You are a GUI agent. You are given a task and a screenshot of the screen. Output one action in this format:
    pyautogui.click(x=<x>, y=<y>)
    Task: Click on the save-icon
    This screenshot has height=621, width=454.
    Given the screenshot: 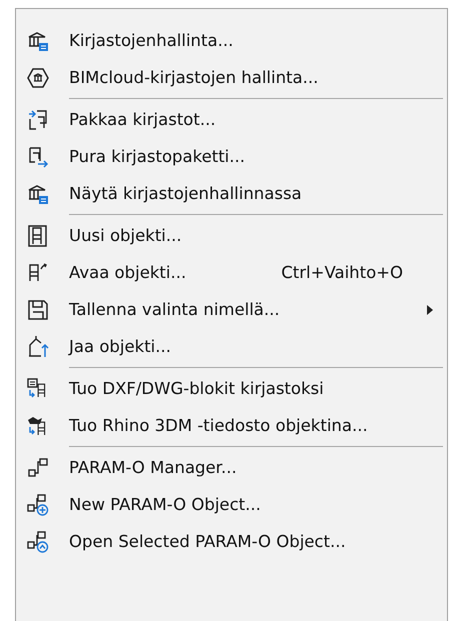 What is the action you would take?
    pyautogui.click(x=38, y=310)
    